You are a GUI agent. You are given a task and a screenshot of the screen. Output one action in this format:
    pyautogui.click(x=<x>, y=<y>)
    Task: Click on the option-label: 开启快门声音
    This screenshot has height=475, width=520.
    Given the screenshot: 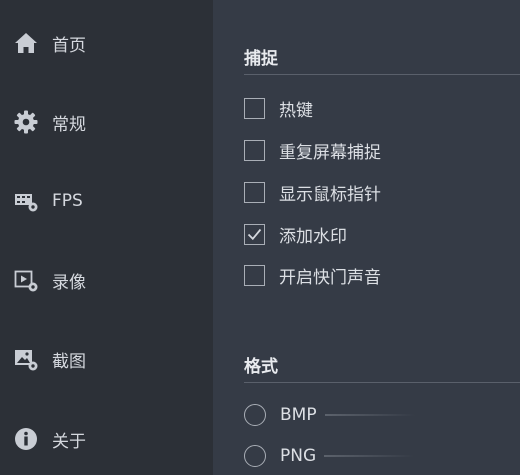 What is the action you would take?
    pyautogui.click(x=330, y=277)
    